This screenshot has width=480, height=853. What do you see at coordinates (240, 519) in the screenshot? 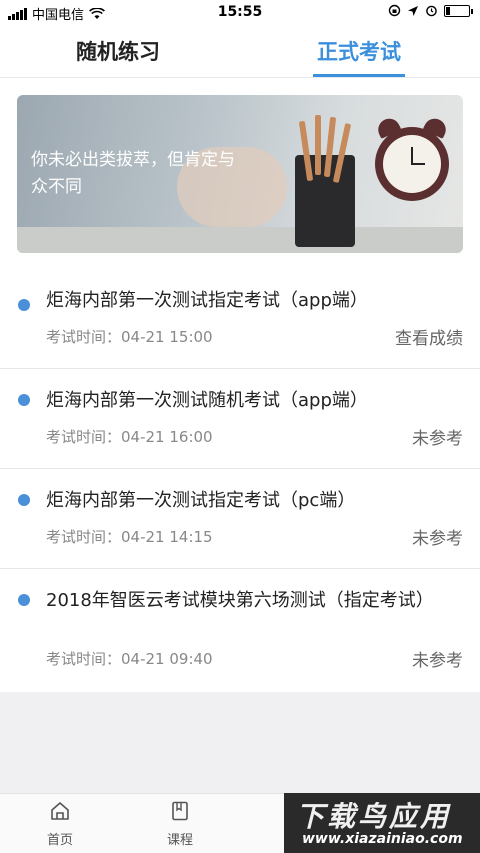
I see `exam-item: 炬海内部第一次测试指定考试（pc端） 考试时间：04-21 14:15 未参考` at bounding box center [240, 519].